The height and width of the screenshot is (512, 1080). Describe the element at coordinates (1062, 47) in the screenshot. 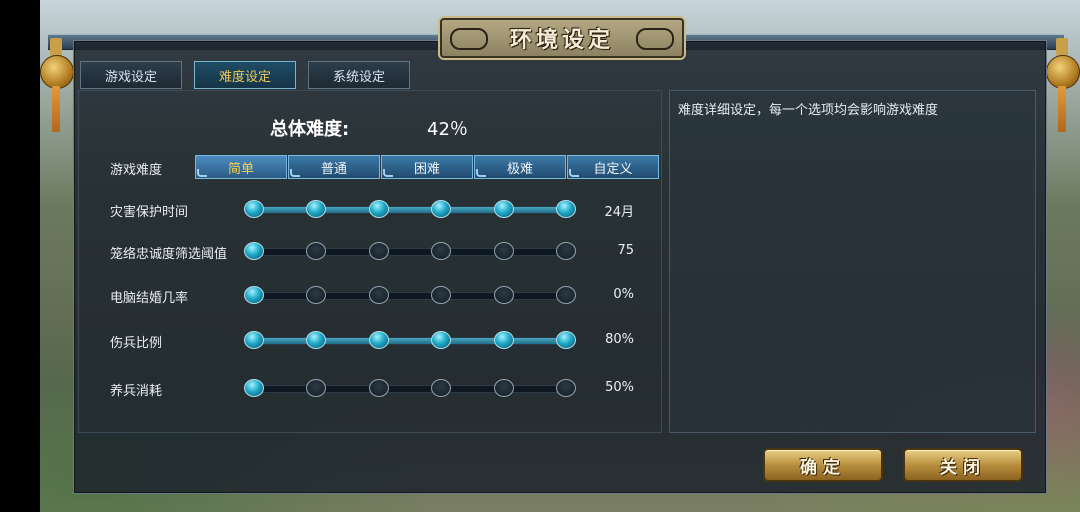

I see `rod-cap-right` at that location.